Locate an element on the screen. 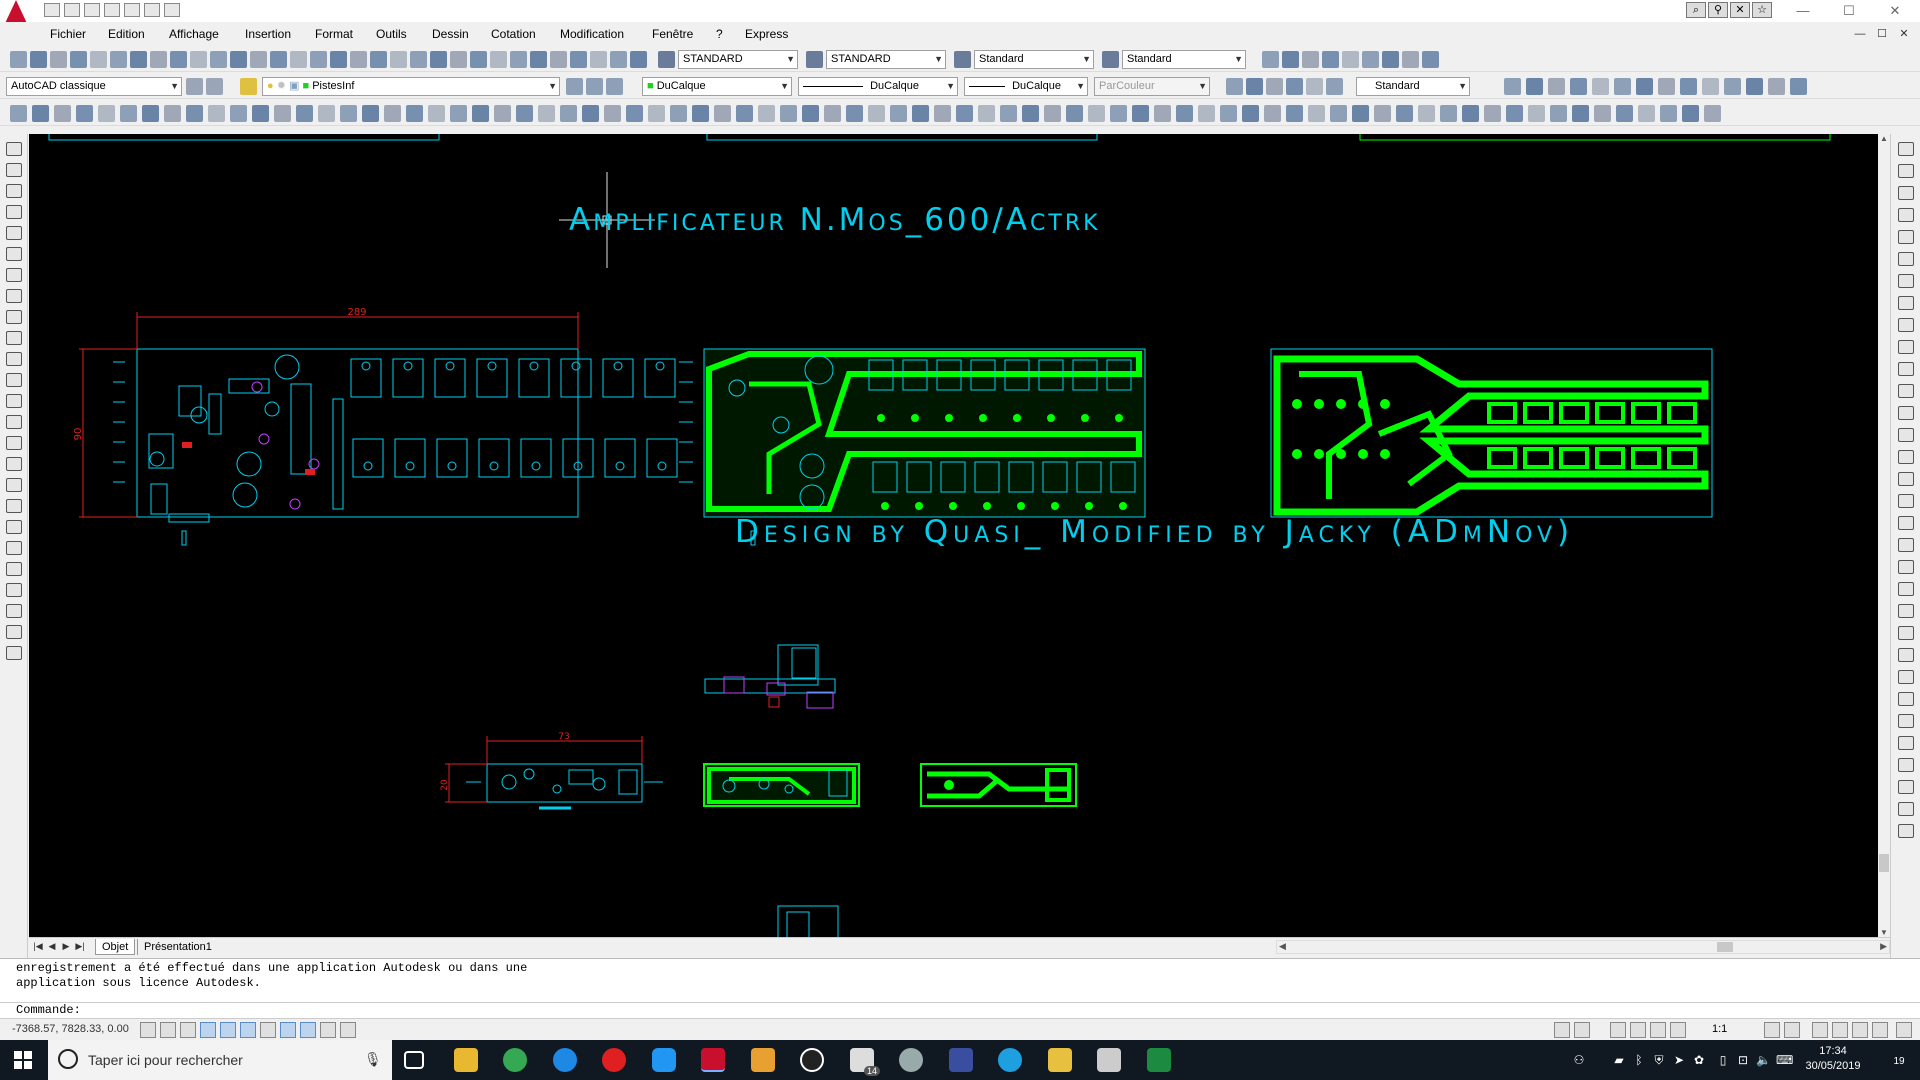 This screenshot has width=1920, height=1080. line-icon is located at coordinates (810, 113).